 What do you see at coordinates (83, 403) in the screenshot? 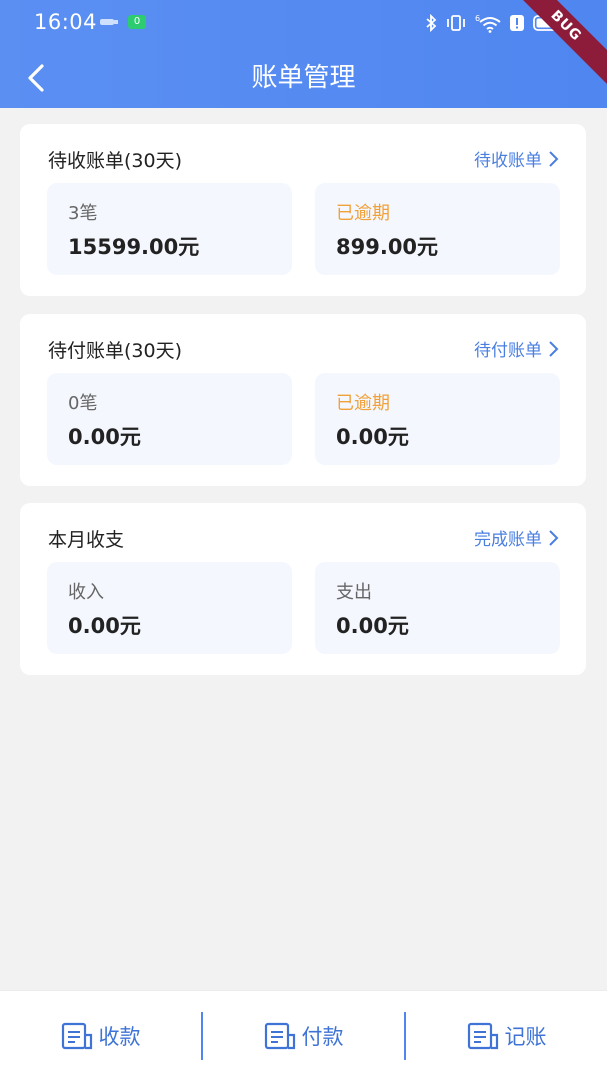
I see `payable-count-label: 0笔` at bounding box center [83, 403].